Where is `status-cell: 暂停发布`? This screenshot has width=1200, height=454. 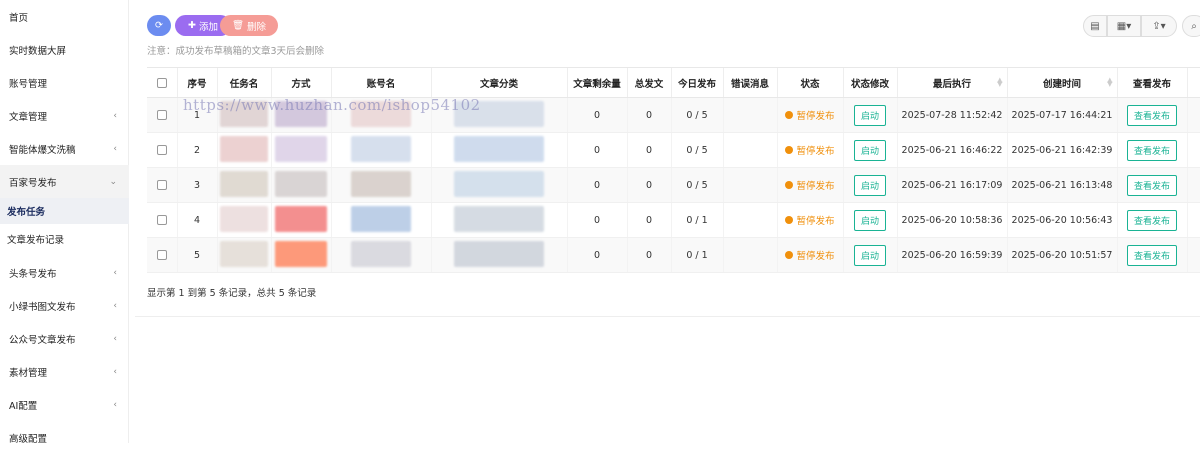 status-cell: 暂停发布 is located at coordinates (809, 115).